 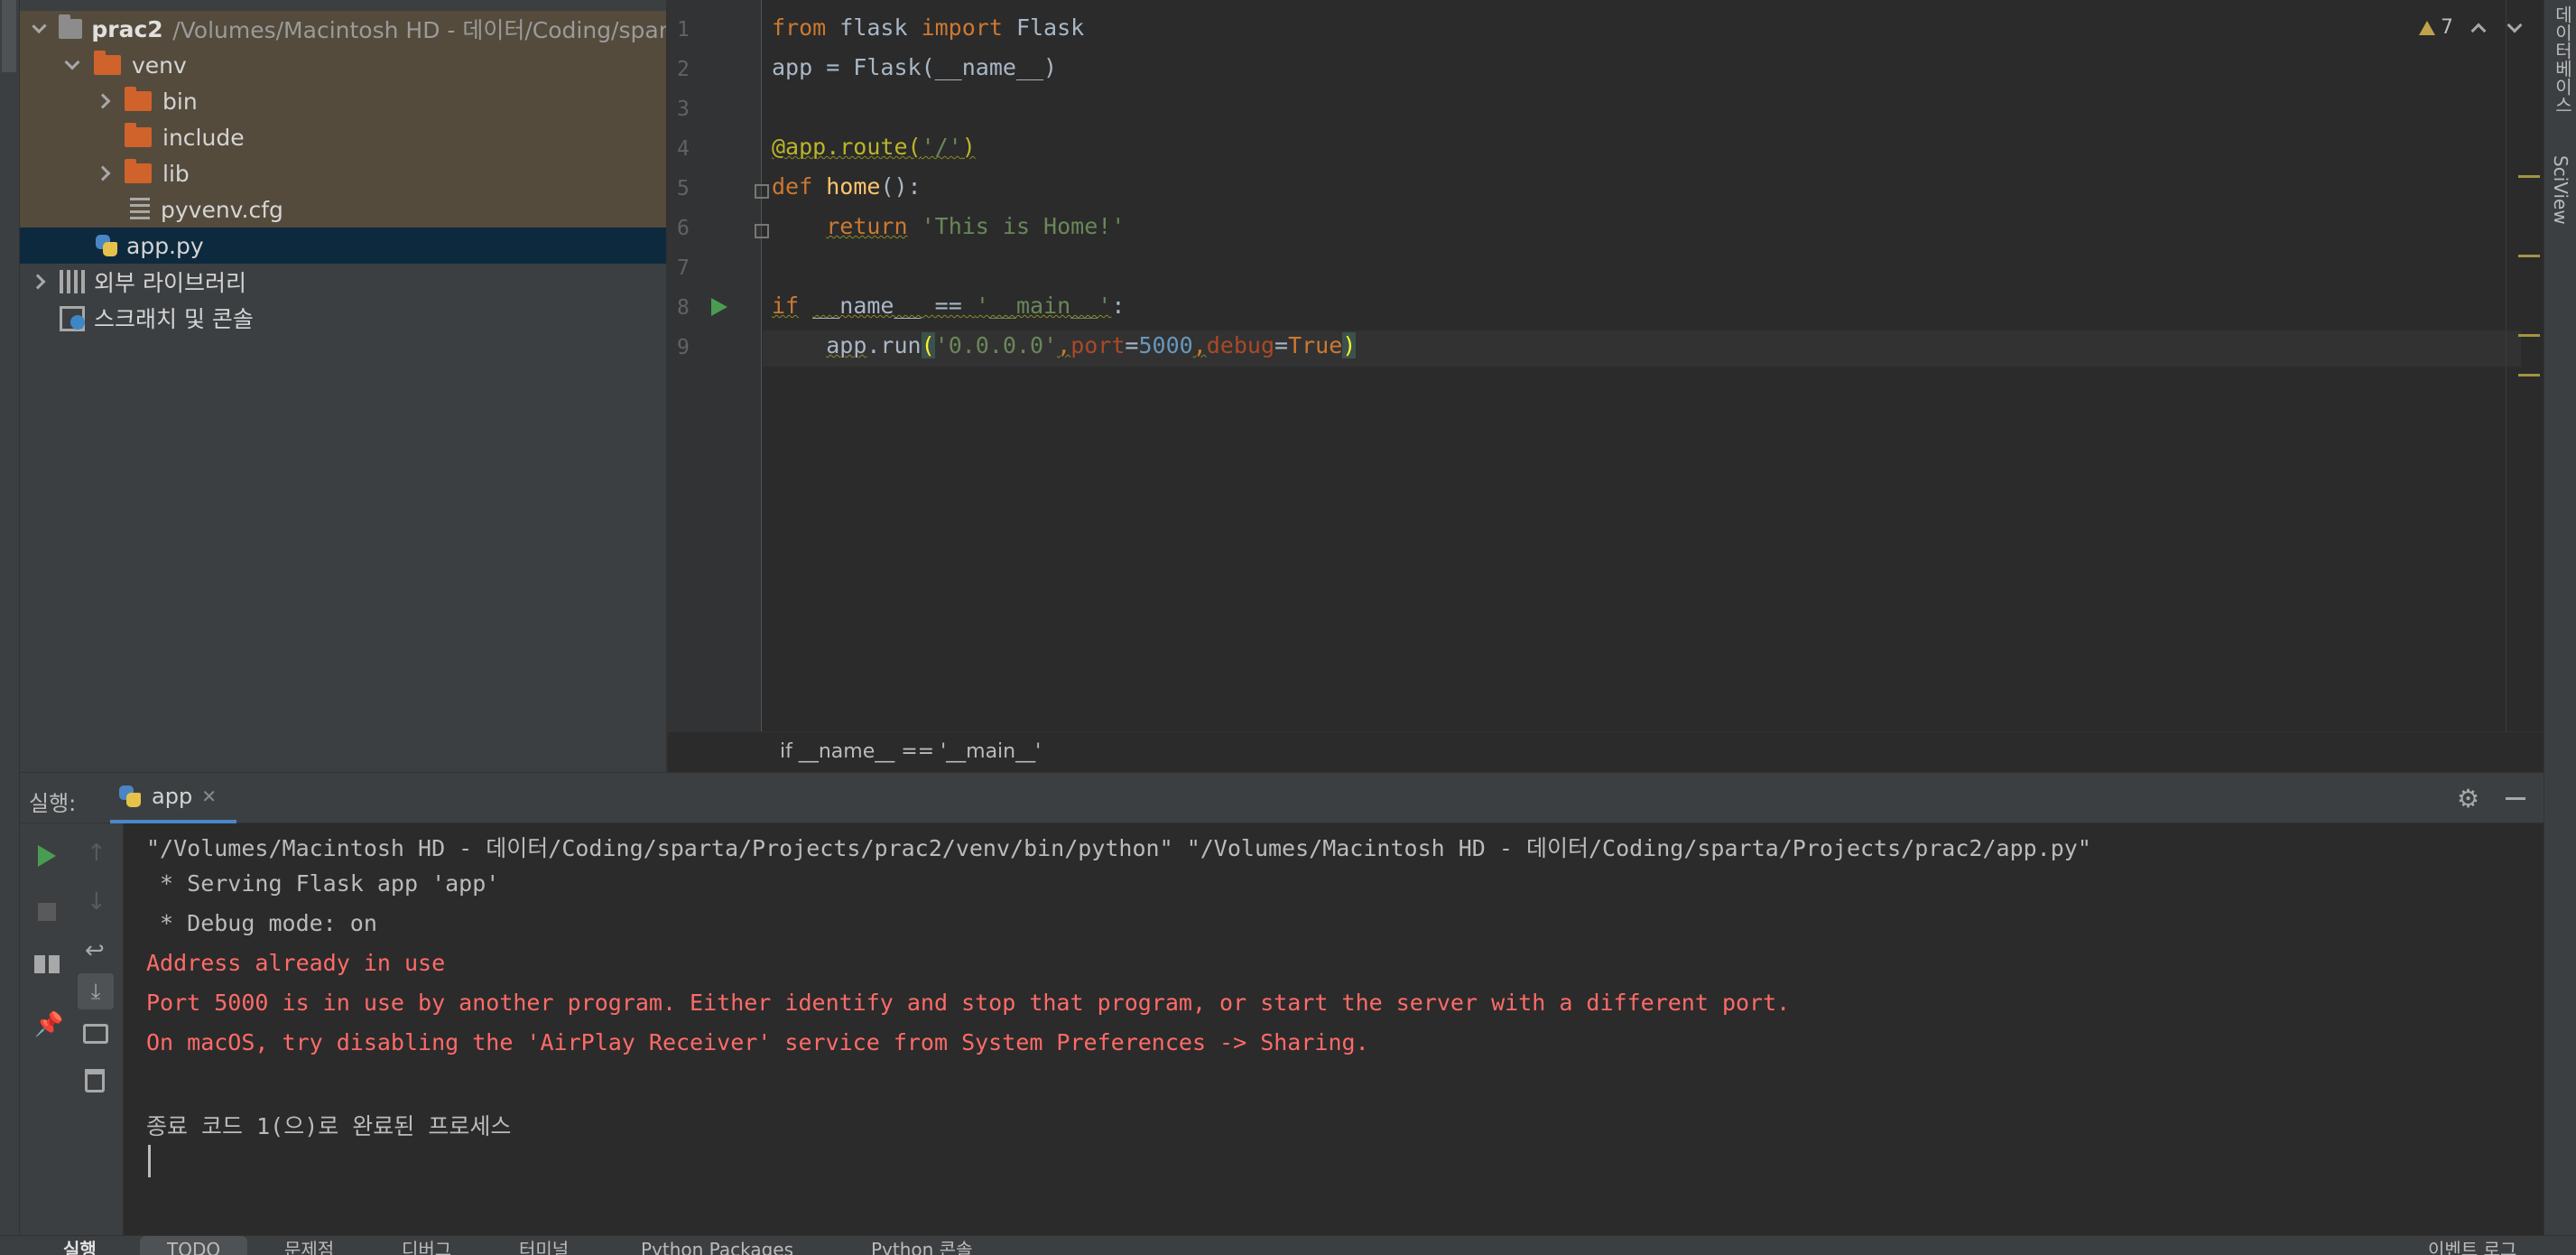 I want to click on tree-item-label: pyvenv.cfg, so click(x=222, y=209).